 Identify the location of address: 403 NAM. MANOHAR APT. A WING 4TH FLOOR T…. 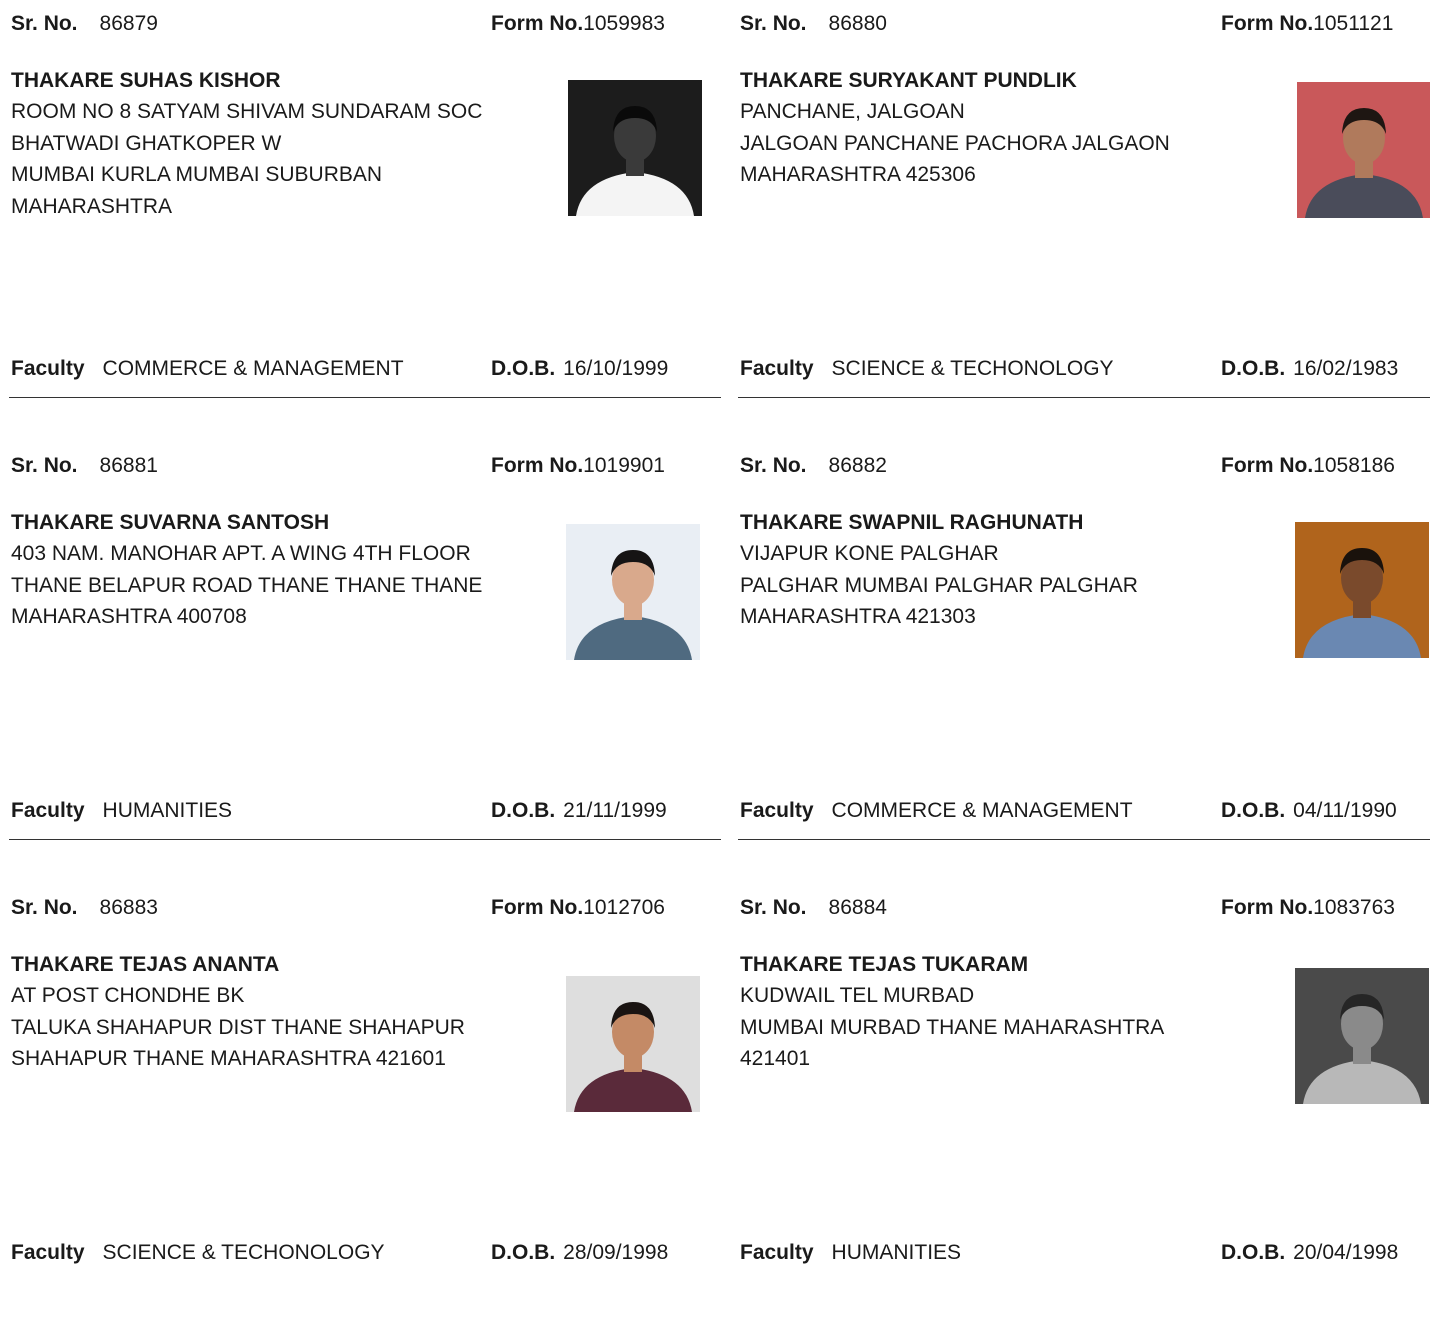
(247, 585).